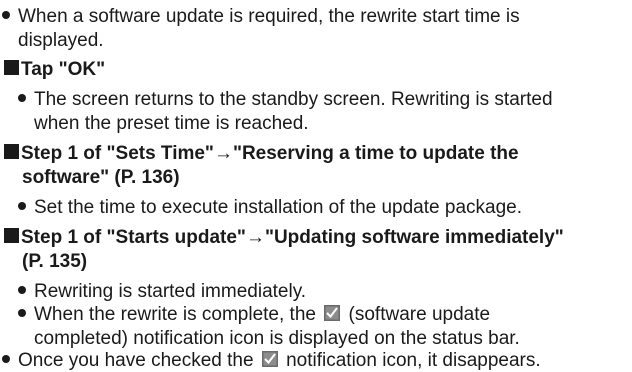 The height and width of the screenshot is (372, 632). What do you see at coordinates (170, 291) in the screenshot?
I see `text: Rewriting is started immediately.` at bounding box center [170, 291].